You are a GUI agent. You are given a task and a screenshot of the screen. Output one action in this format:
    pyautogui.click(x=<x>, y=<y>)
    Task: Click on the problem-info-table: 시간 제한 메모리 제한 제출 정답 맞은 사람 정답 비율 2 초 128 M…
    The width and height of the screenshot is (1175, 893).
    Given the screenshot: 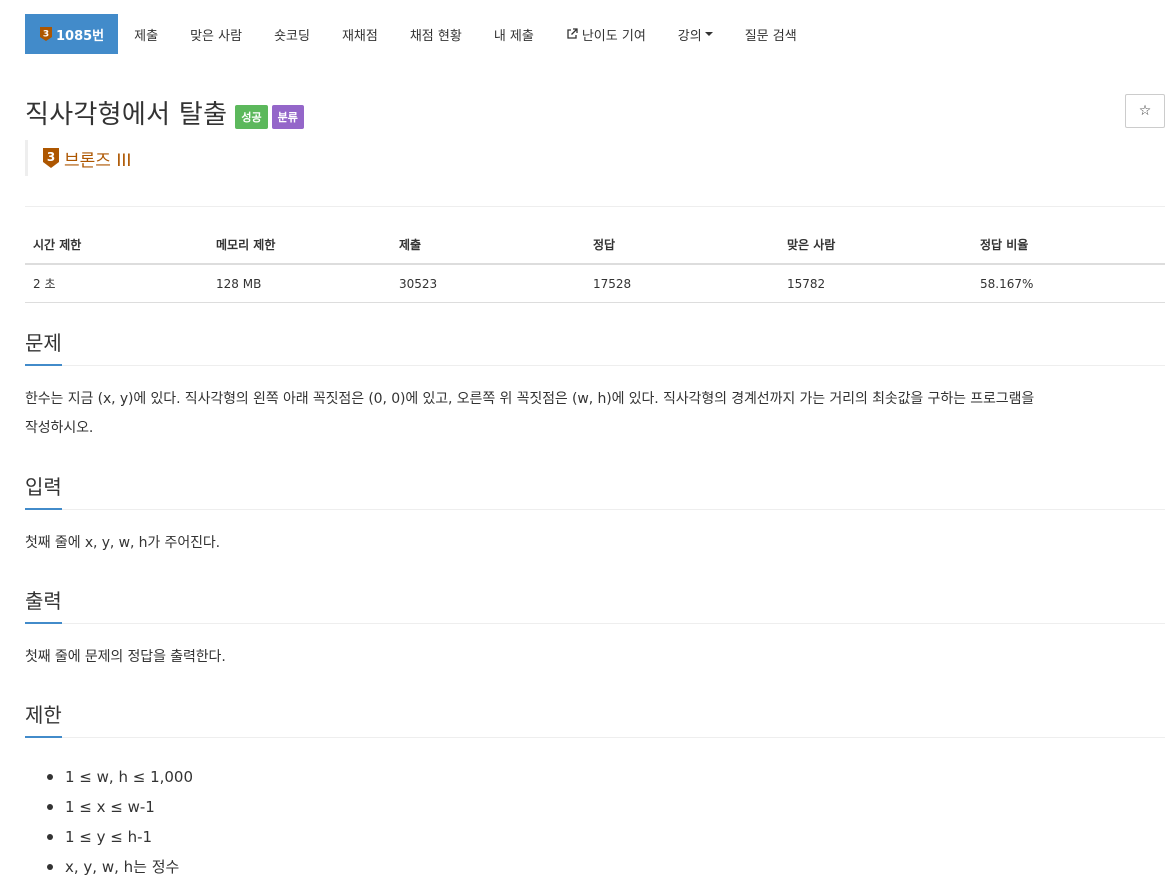 What is the action you would take?
    pyautogui.click(x=595, y=264)
    